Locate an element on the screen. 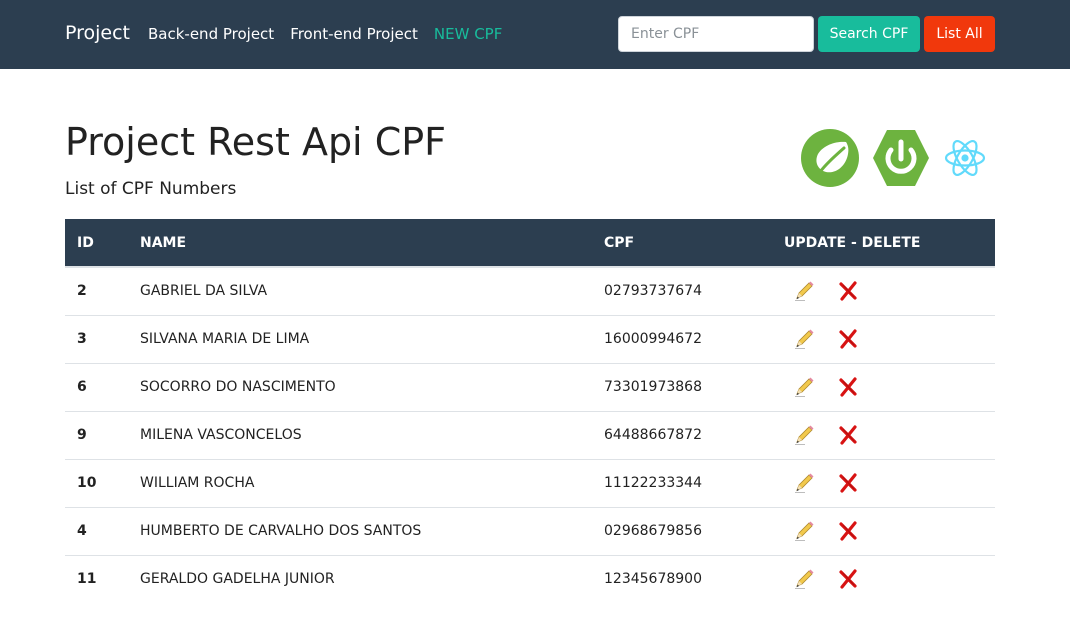 Image resolution: width=1070 pixels, height=637 pixels. cell-cpf: 64488667872 is located at coordinates (682, 434).